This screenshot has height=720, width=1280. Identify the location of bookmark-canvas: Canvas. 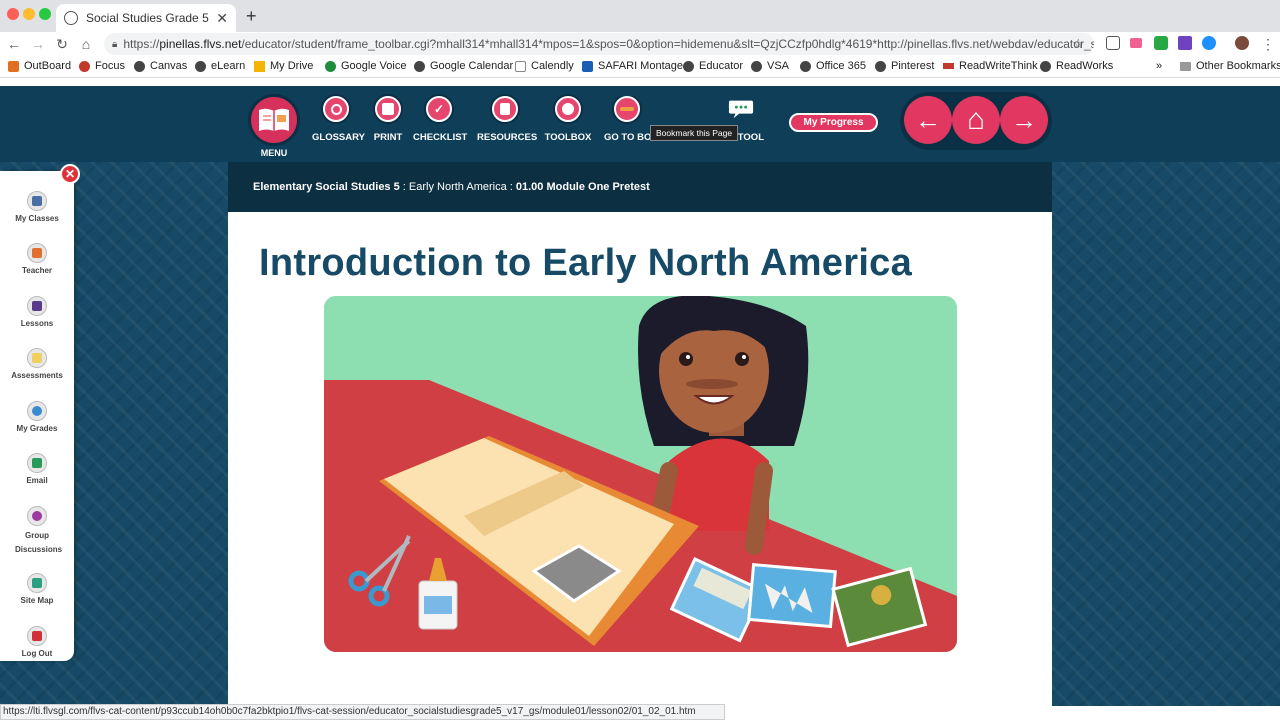
(160, 66).